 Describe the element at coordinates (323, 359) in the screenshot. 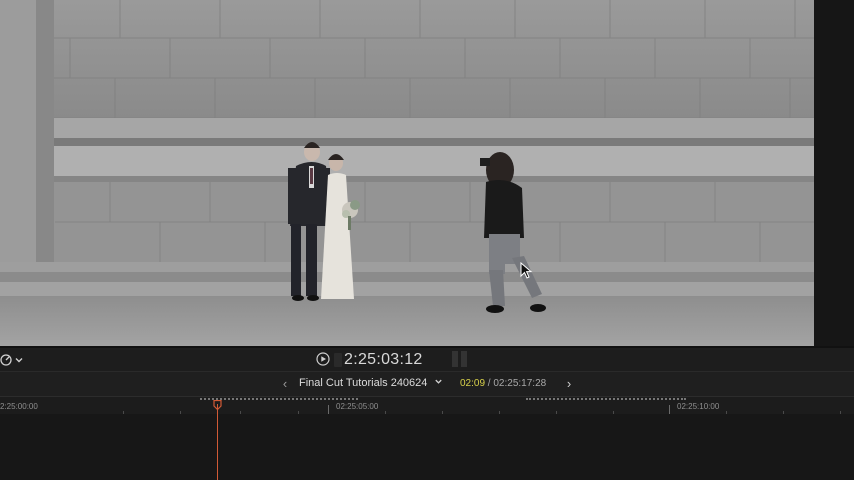

I see `play-icon` at that location.